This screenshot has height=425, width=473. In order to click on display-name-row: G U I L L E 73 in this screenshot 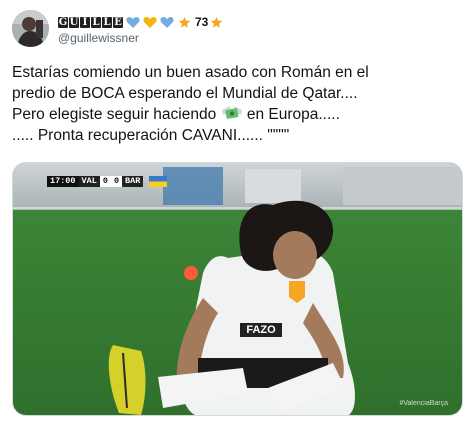, I will do `click(140, 22)`.